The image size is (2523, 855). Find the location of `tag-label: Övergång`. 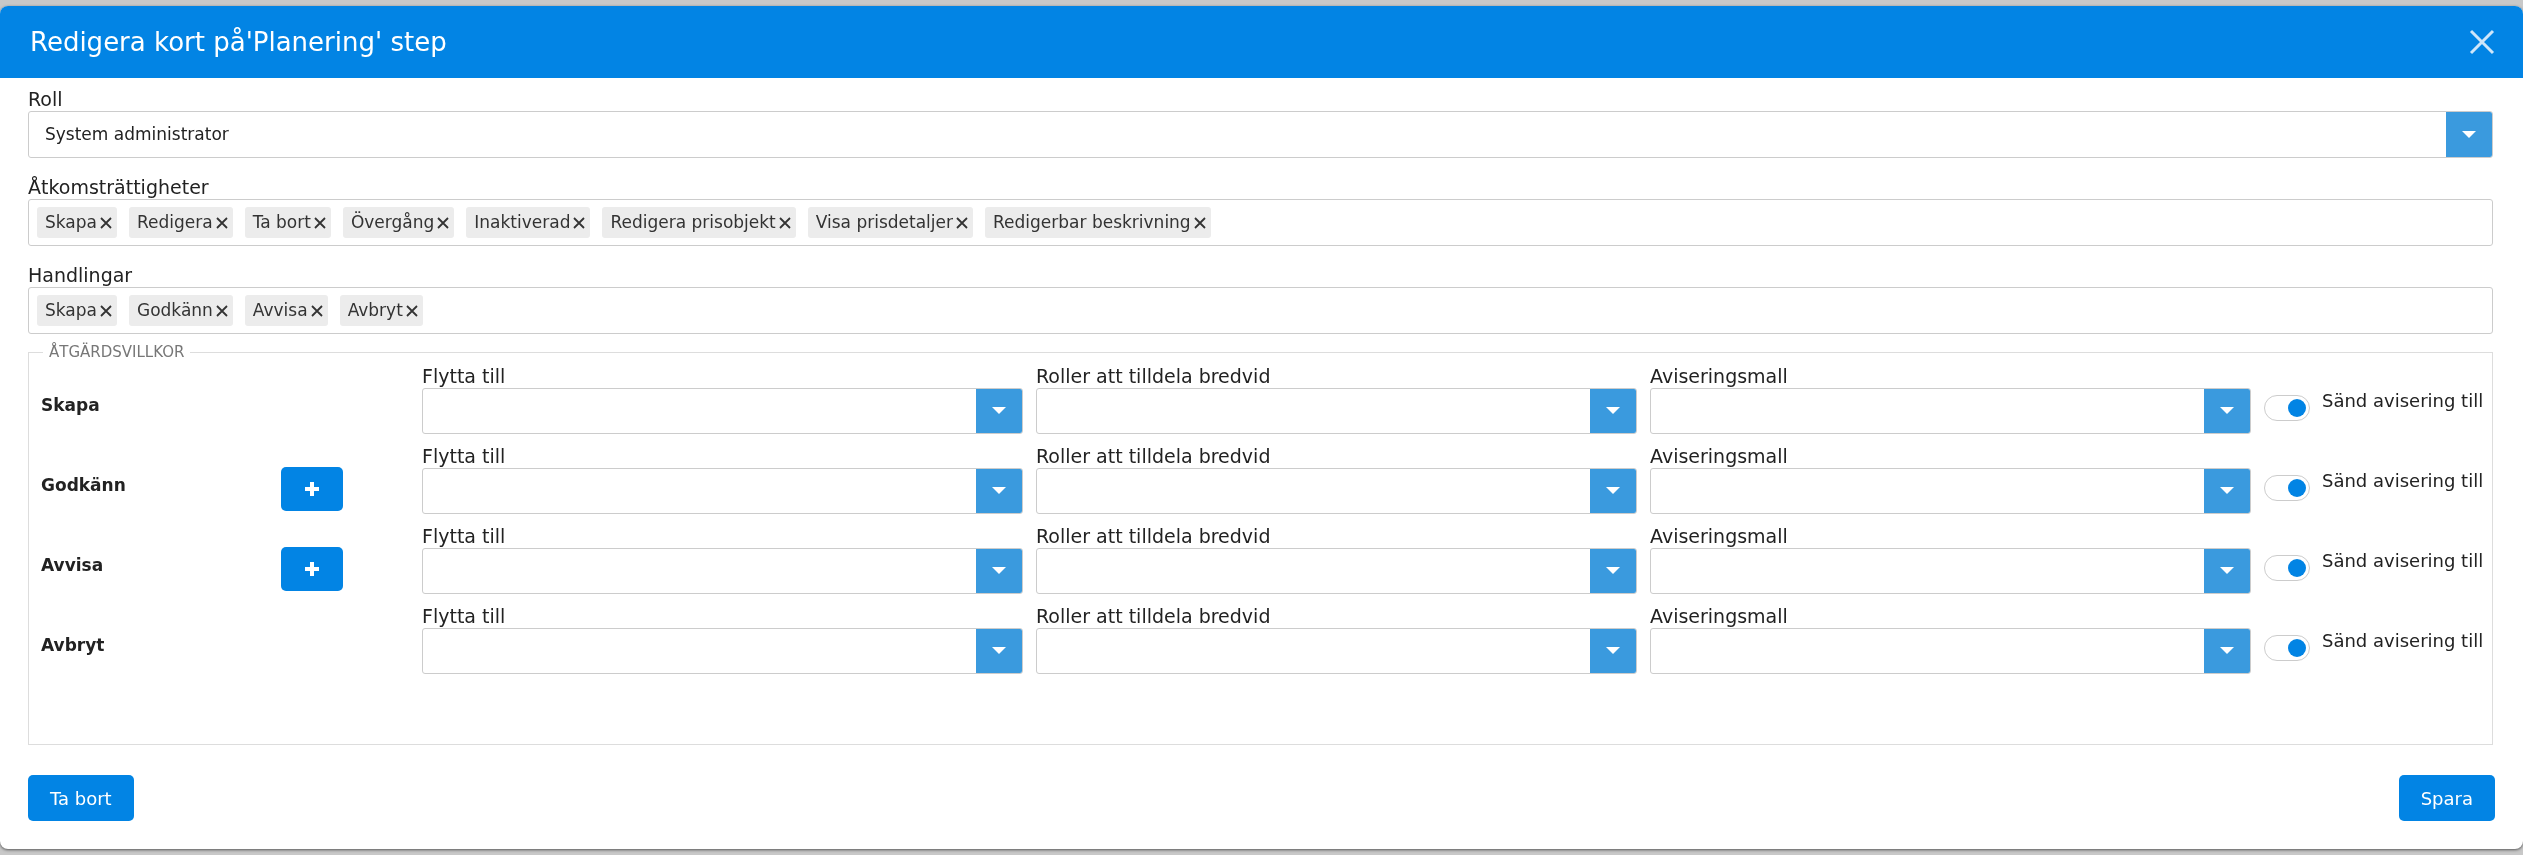

tag-label: Övergång is located at coordinates (392, 222).